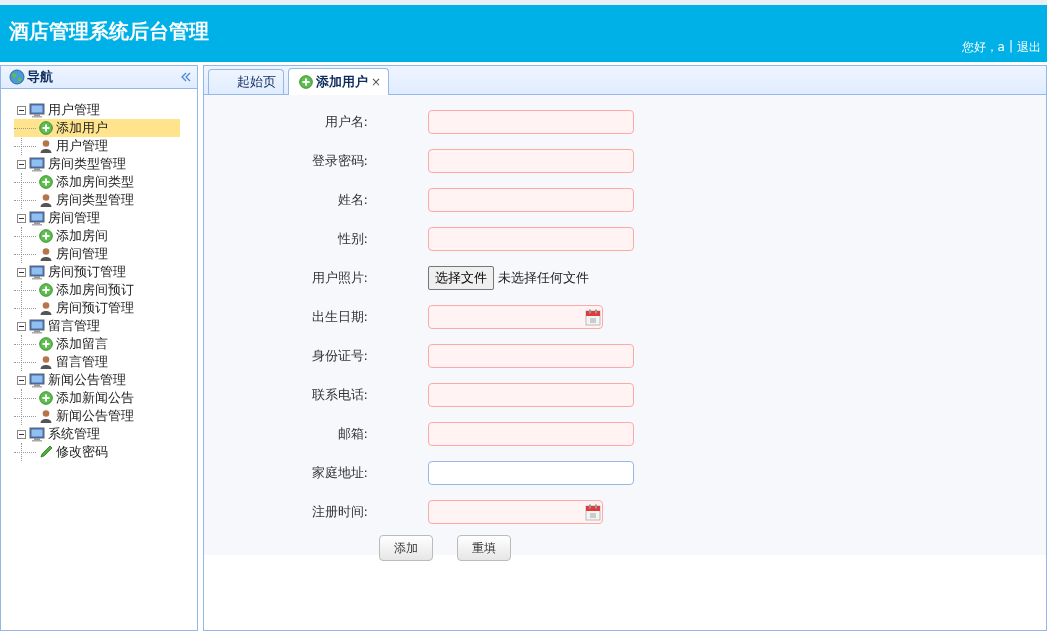  Describe the element at coordinates (97, 236) in the screenshot. I see `nav-item: 添加房间` at that location.